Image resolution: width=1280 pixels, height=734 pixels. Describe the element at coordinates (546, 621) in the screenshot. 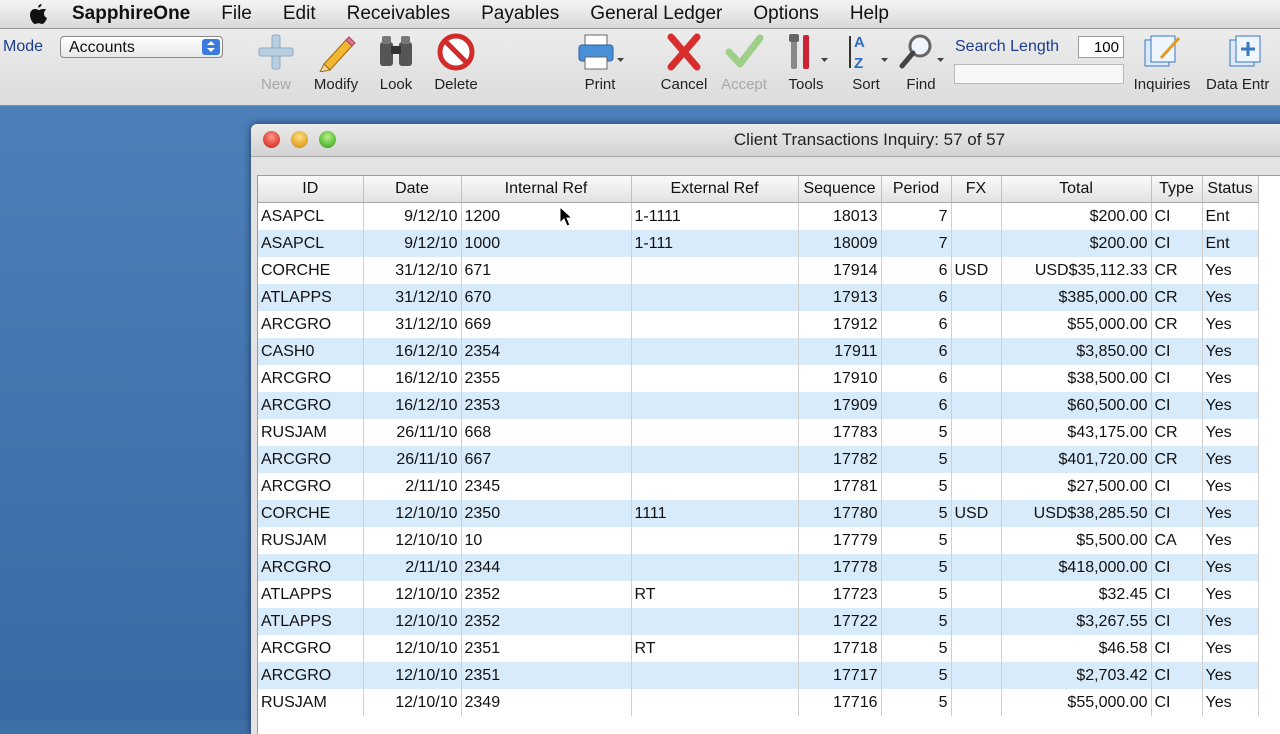

I see `cell-internal-ref: 2352` at that location.